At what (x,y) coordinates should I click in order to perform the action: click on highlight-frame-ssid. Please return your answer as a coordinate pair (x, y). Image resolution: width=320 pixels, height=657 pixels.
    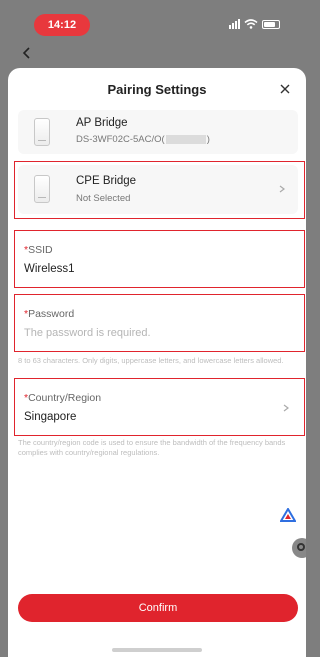
    Looking at the image, I should click on (159, 259).